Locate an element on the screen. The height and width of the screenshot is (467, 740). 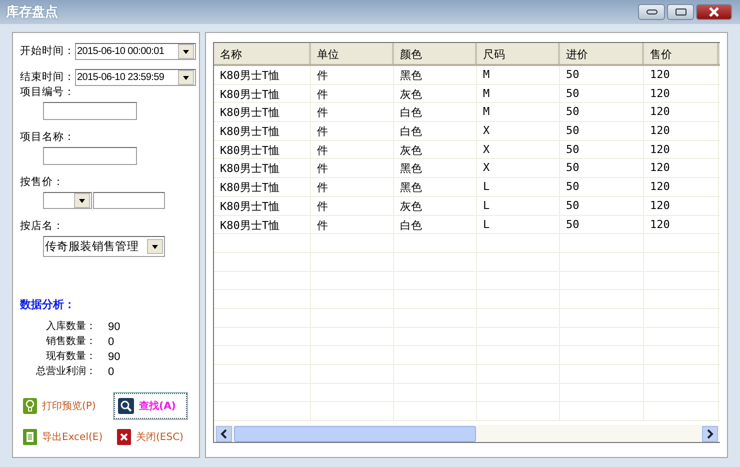
chevron-right-icon is located at coordinates (710, 433).